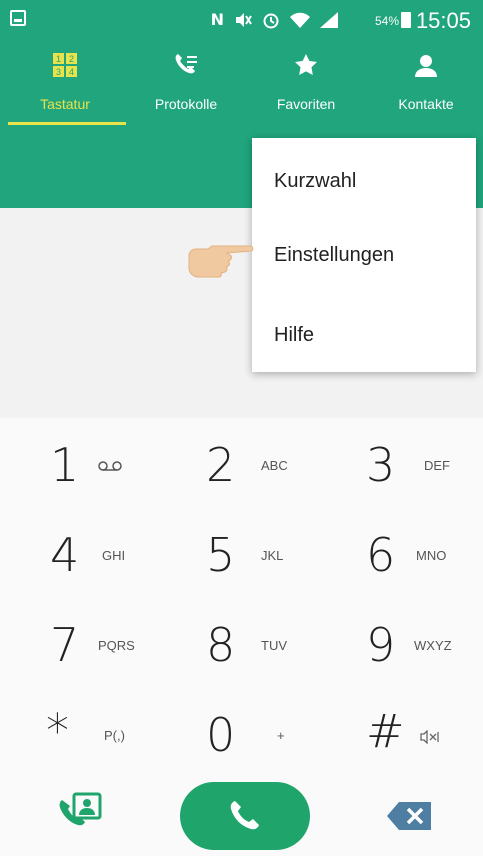  Describe the element at coordinates (406, 20) in the screenshot. I see `battery-icon` at that location.